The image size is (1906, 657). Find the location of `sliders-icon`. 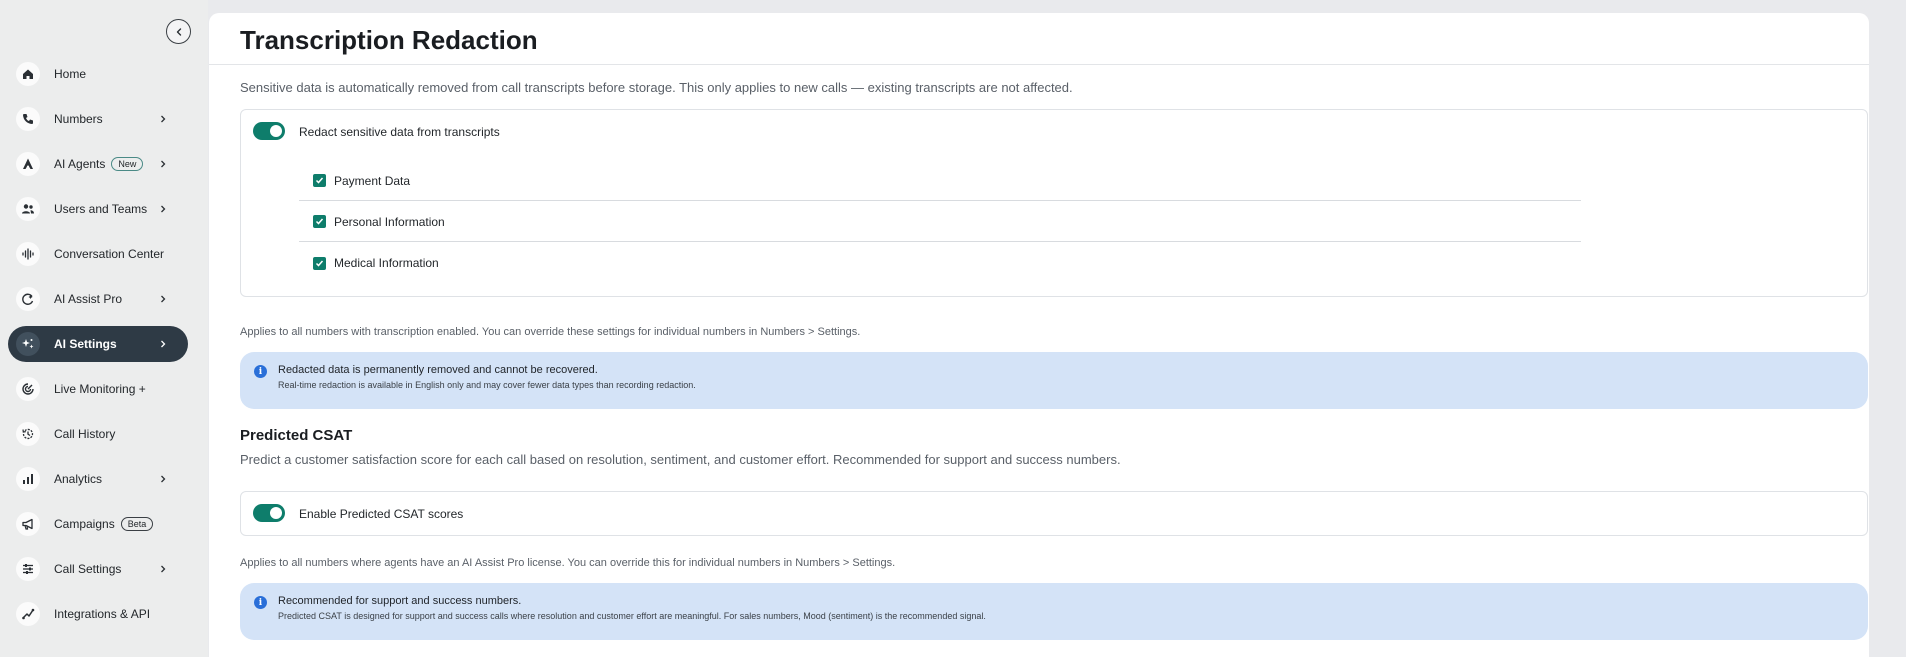

sliders-icon is located at coordinates (28, 569).